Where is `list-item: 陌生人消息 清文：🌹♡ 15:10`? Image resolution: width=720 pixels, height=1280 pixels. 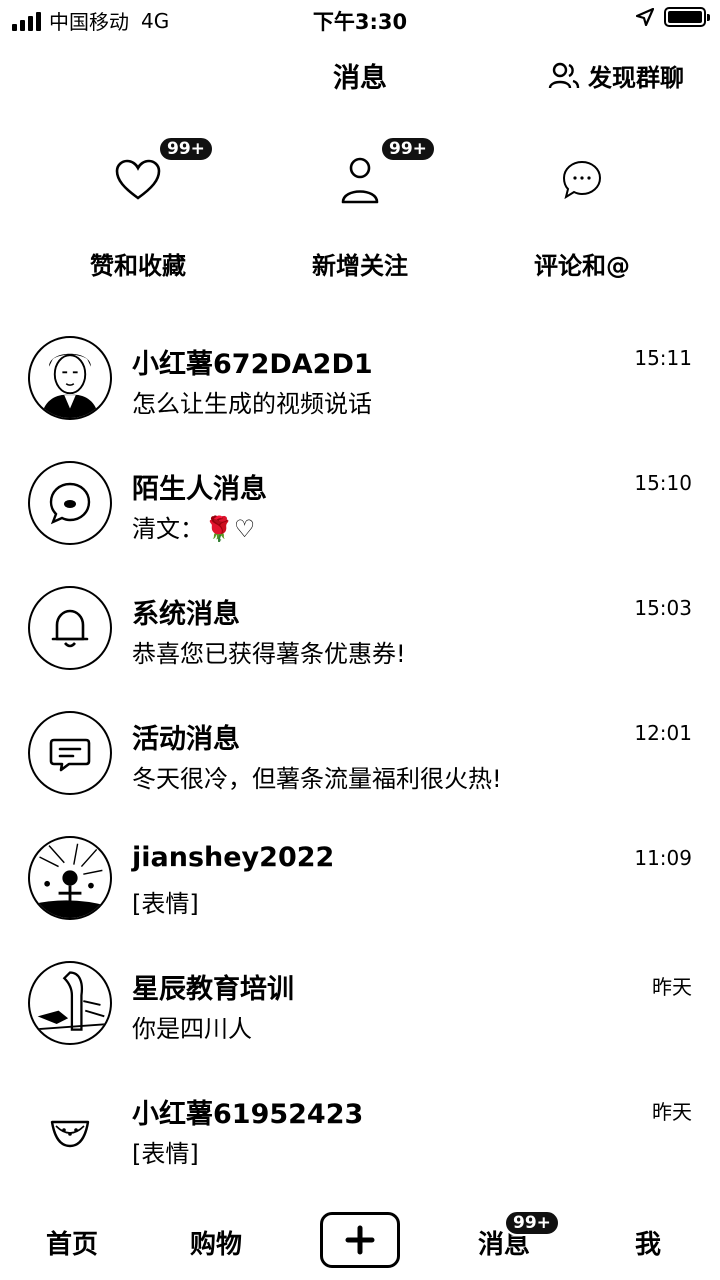 list-item: 陌生人消息 清文：🌹♡ 15:10 is located at coordinates (360, 517).